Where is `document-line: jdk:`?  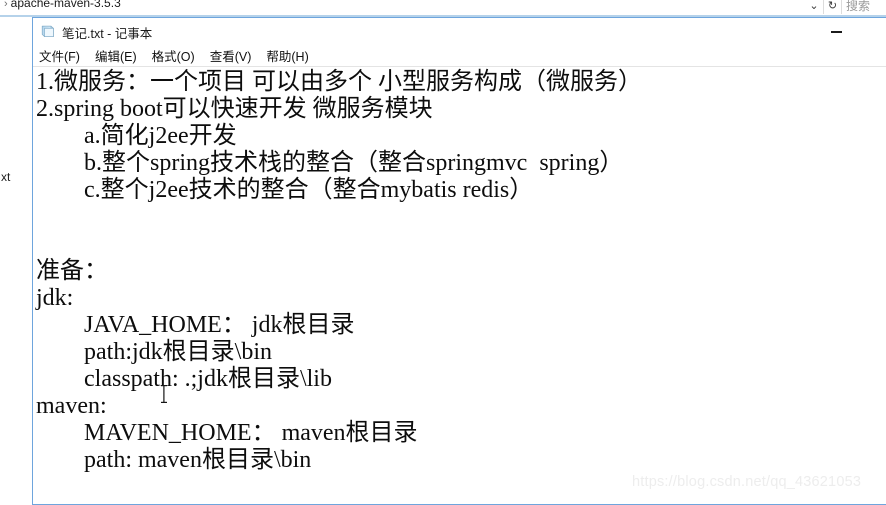 document-line: jdk: is located at coordinates (55, 298).